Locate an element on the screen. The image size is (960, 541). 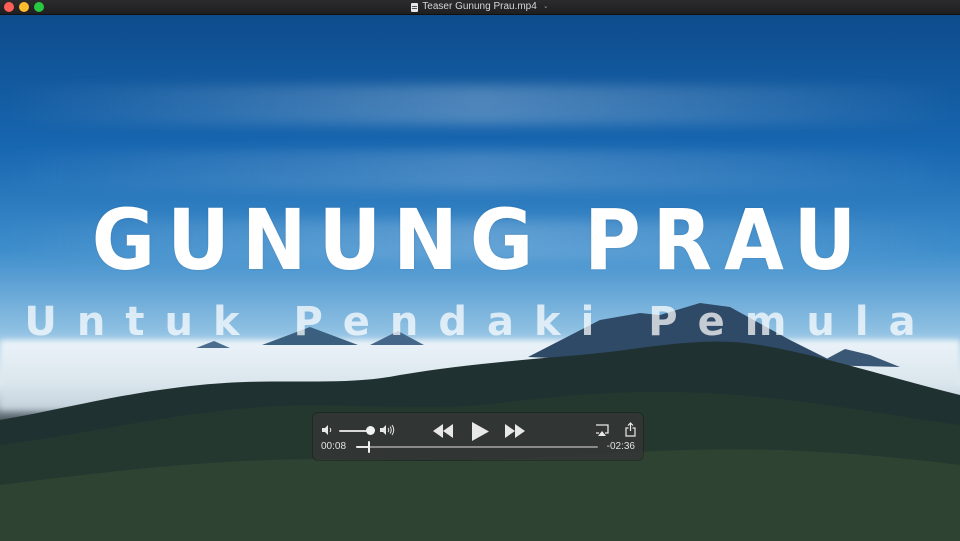
share-button is located at coordinates (630, 429).